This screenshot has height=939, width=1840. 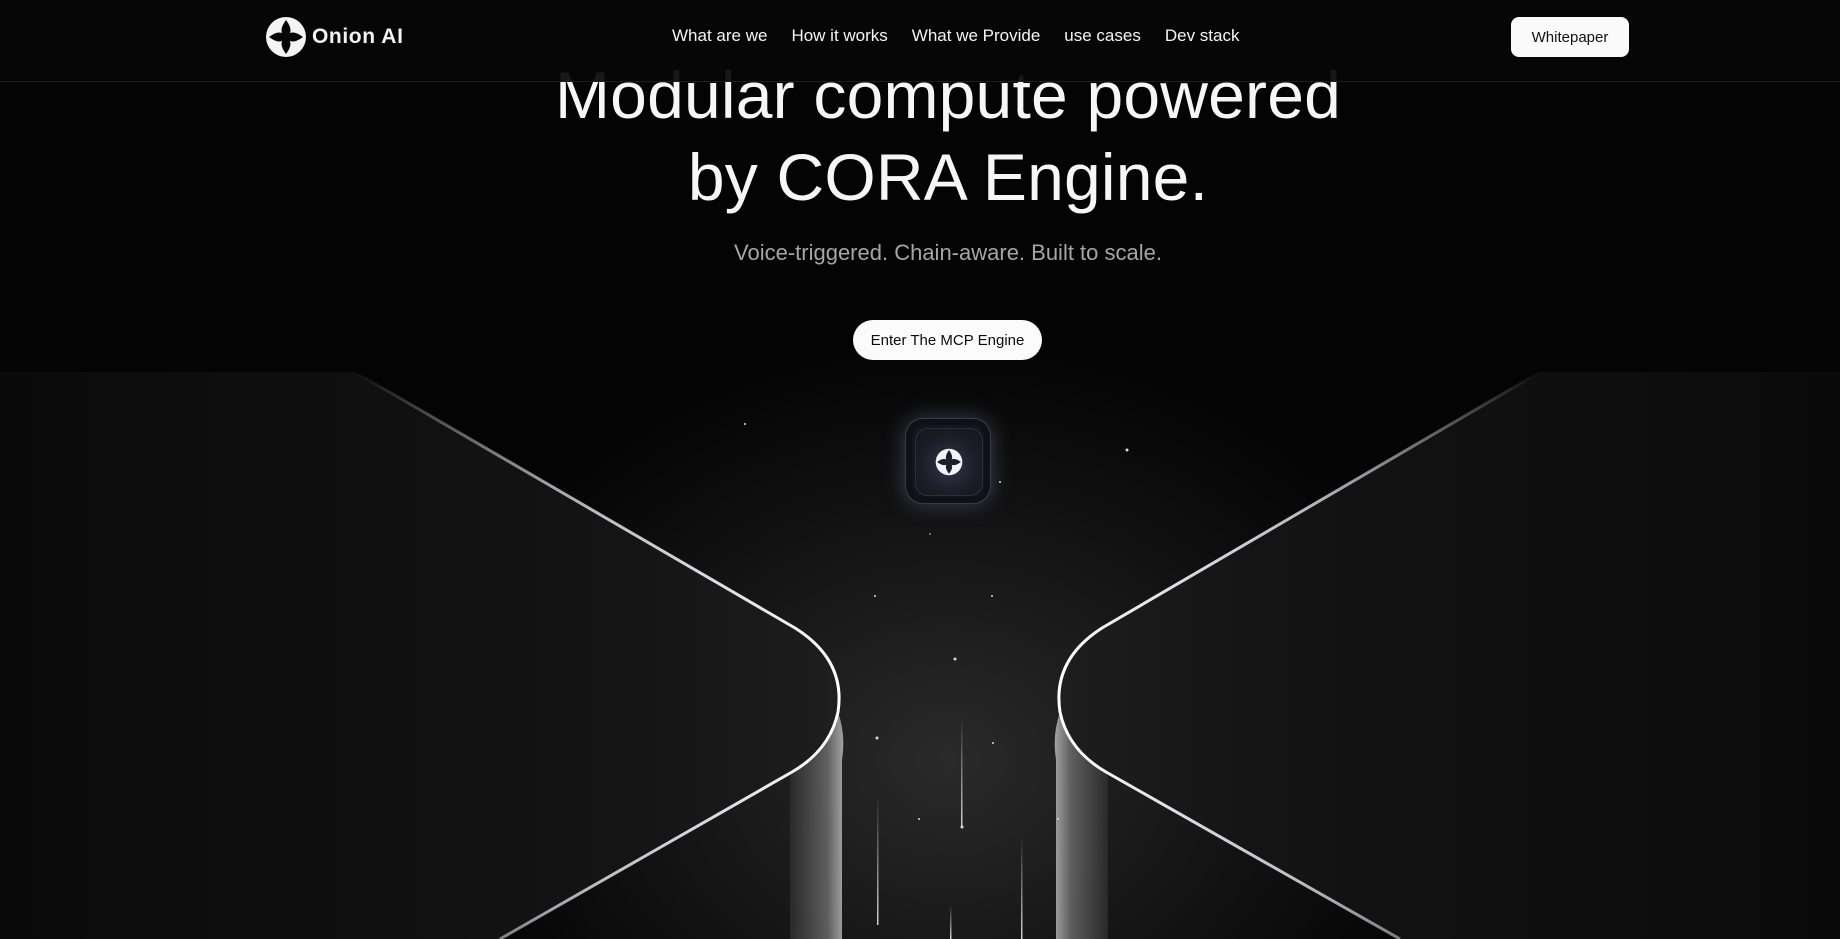 I want to click on enter-mcp-engine-button: Enter The MCP Engine, so click(x=947, y=340).